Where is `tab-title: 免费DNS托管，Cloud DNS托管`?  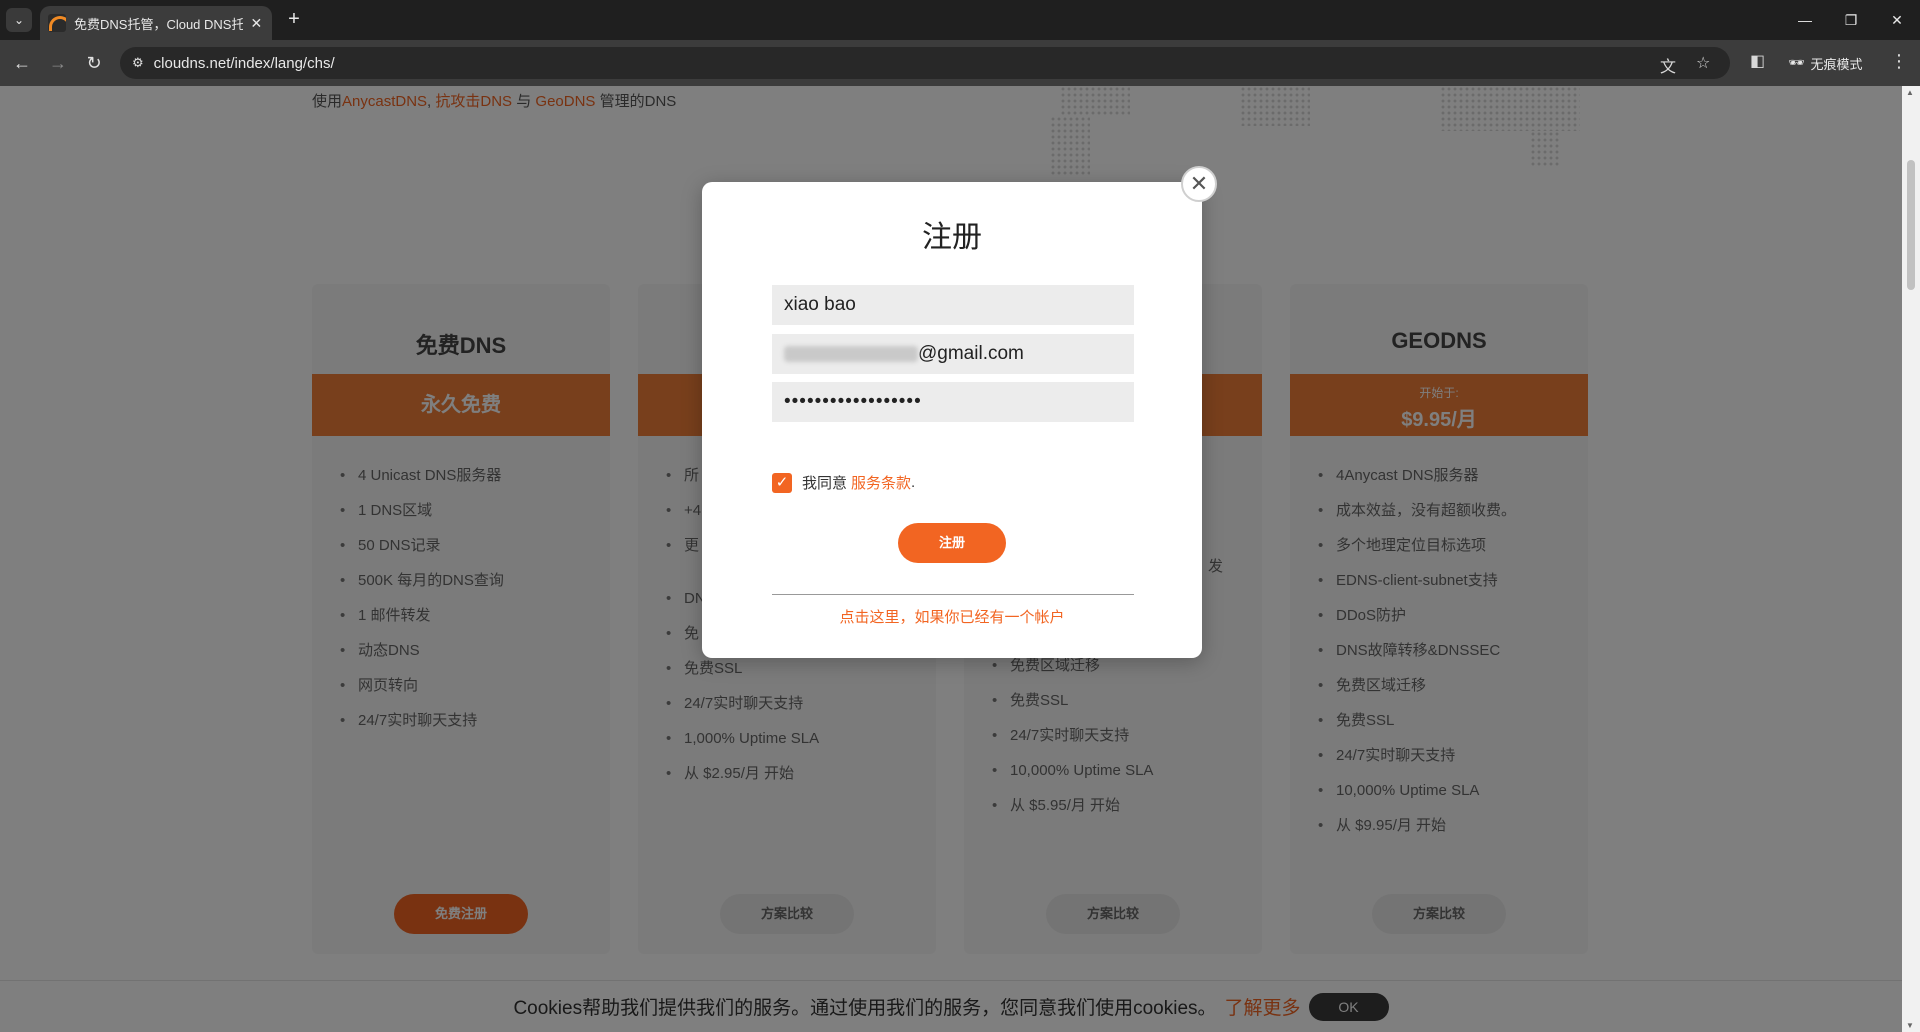
tab-title: 免费DNS托管，Cloud DNS托管 is located at coordinates (158, 24).